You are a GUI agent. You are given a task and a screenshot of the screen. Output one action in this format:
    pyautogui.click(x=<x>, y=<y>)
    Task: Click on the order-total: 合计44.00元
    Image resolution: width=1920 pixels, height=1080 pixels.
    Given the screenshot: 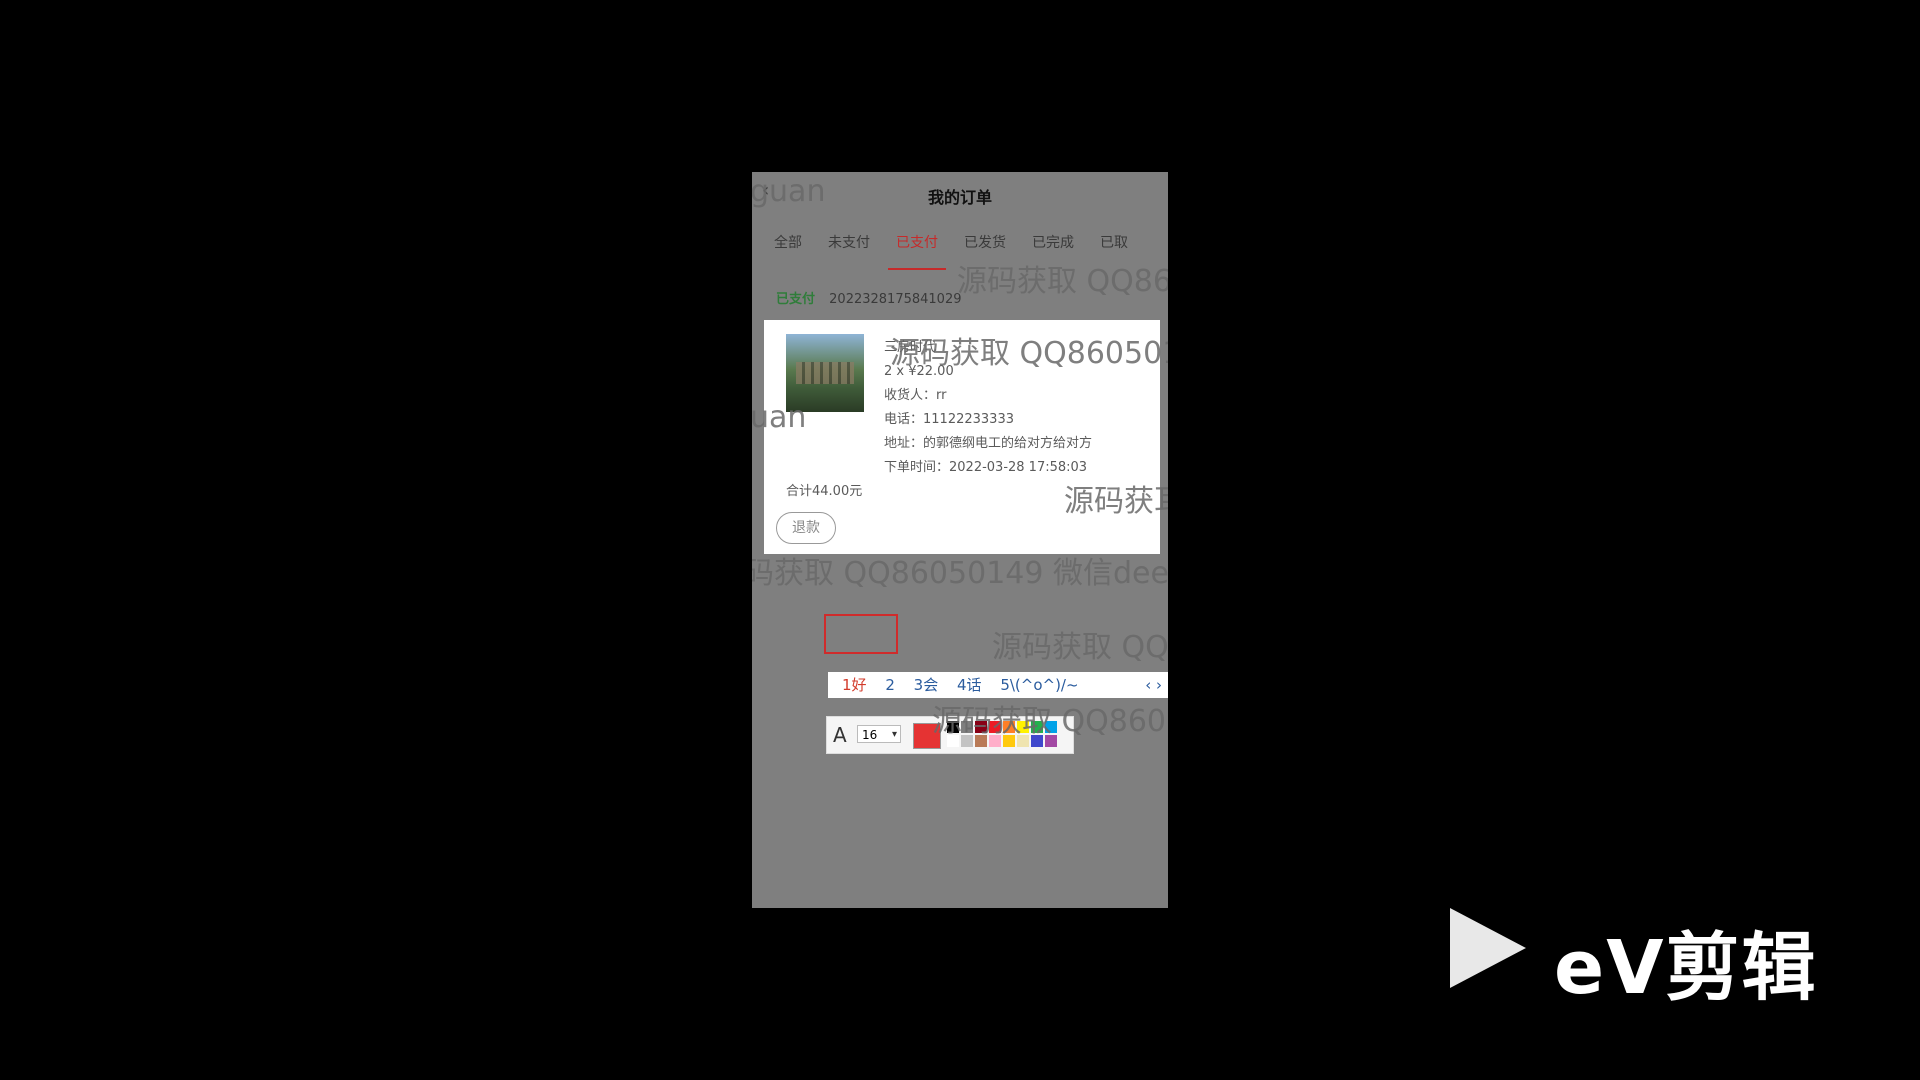 What is the action you would take?
    pyautogui.click(x=824, y=491)
    